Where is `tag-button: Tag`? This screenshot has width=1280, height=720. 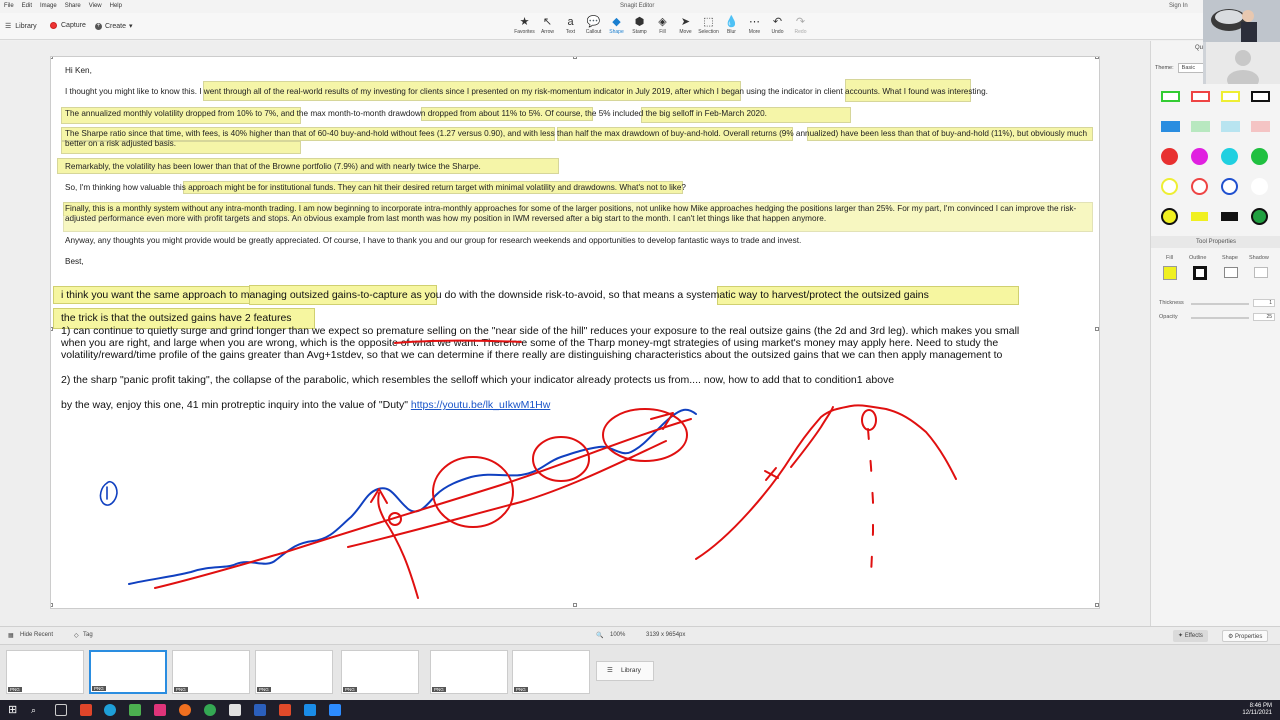
tag-button: Tag is located at coordinates (88, 635).